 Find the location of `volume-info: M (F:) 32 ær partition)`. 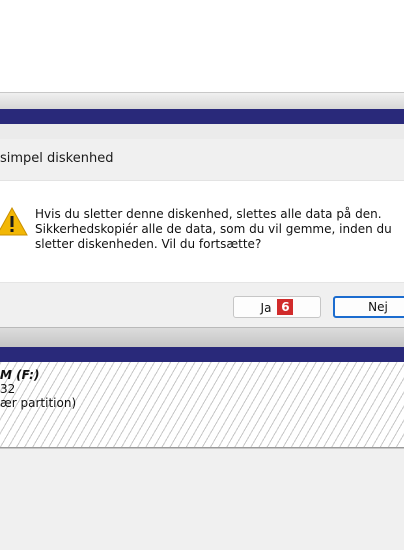

volume-info: M (F:) 32 ær partition) is located at coordinates (38, 389).